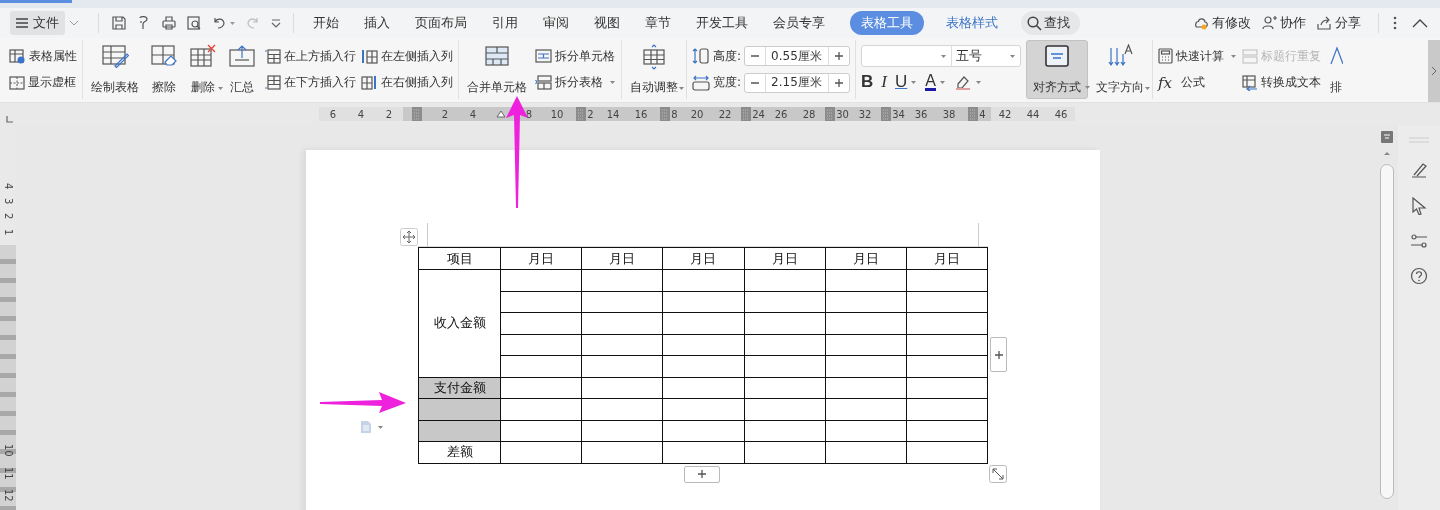 This screenshot has height=510, width=1440. I want to click on ribbon-button: fx 公式, so click(1198, 82).